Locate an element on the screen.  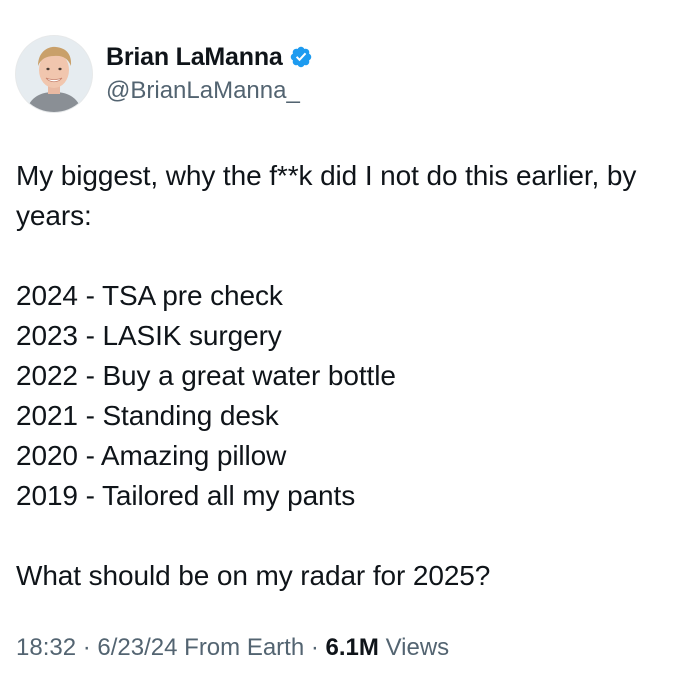
tweet-date: 6/23/24 is located at coordinates (137, 647).